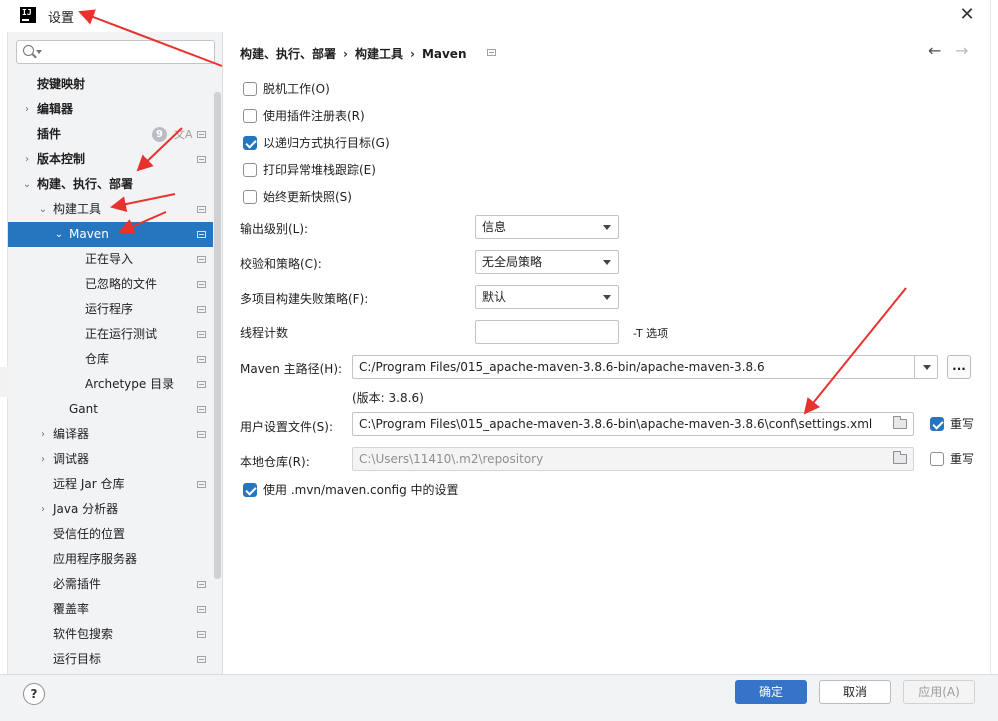 The height and width of the screenshot is (721, 998). What do you see at coordinates (121, 284) in the screenshot?
I see `sidebar-item-label: 已忽略的文件` at bounding box center [121, 284].